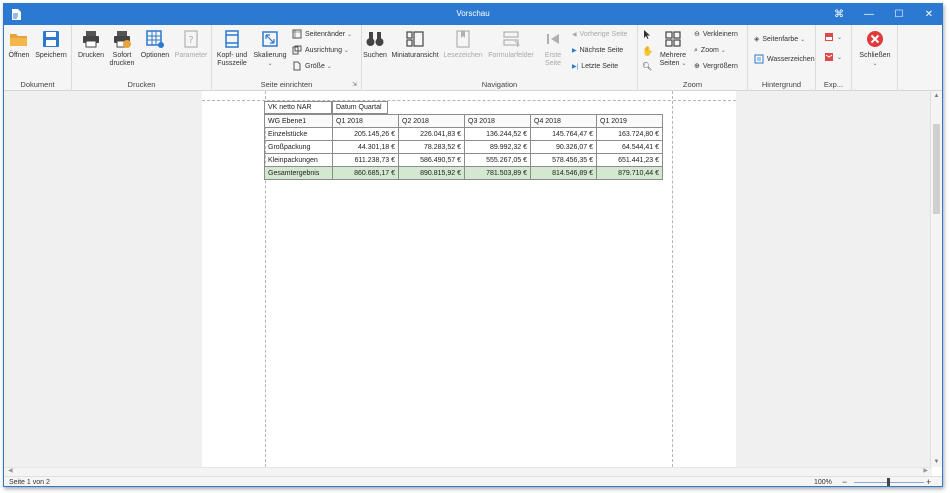 This screenshot has width=950, height=493. I want to click on next-arrow-icon: ▶, so click(574, 51).